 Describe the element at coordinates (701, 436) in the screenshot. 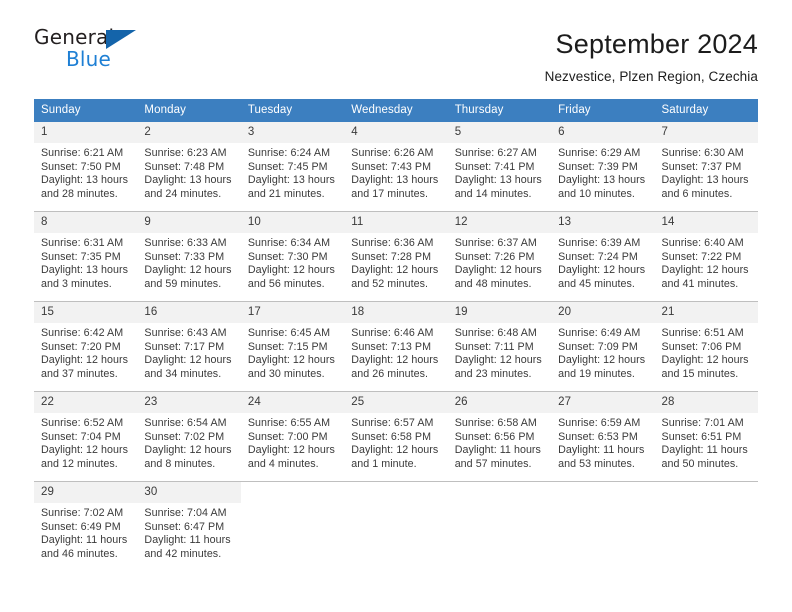

I see `sunset-text: Sunset: 6:51 PM` at that location.